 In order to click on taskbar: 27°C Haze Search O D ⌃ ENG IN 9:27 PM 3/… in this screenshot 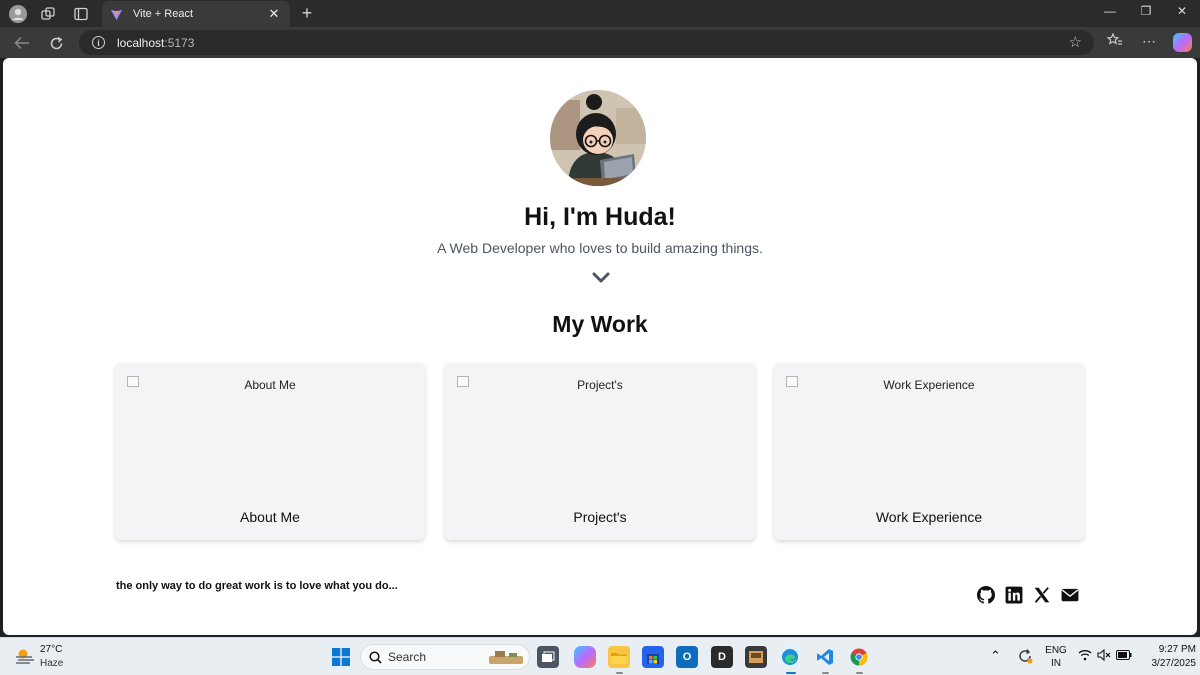, I will do `click(600, 656)`.